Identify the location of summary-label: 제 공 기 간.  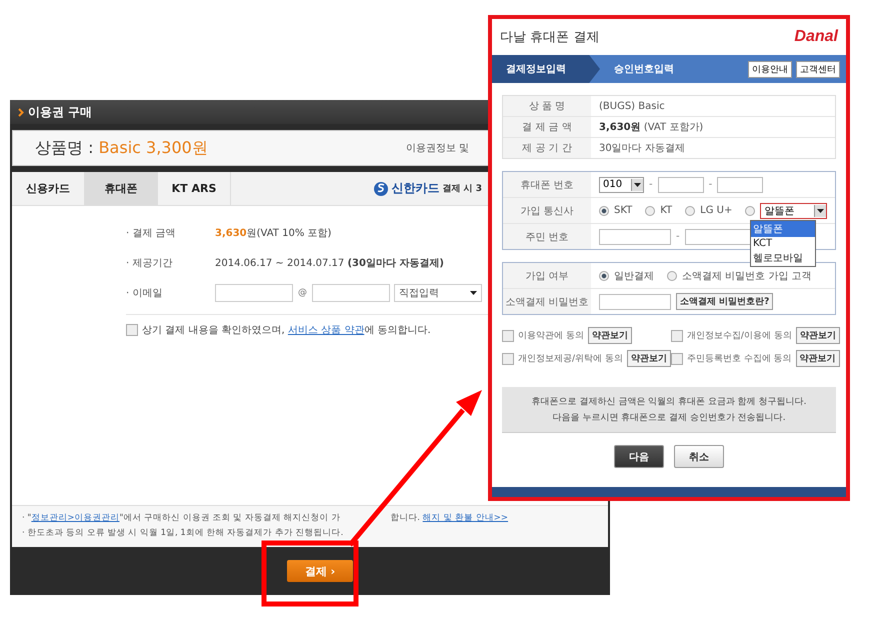
(547, 148).